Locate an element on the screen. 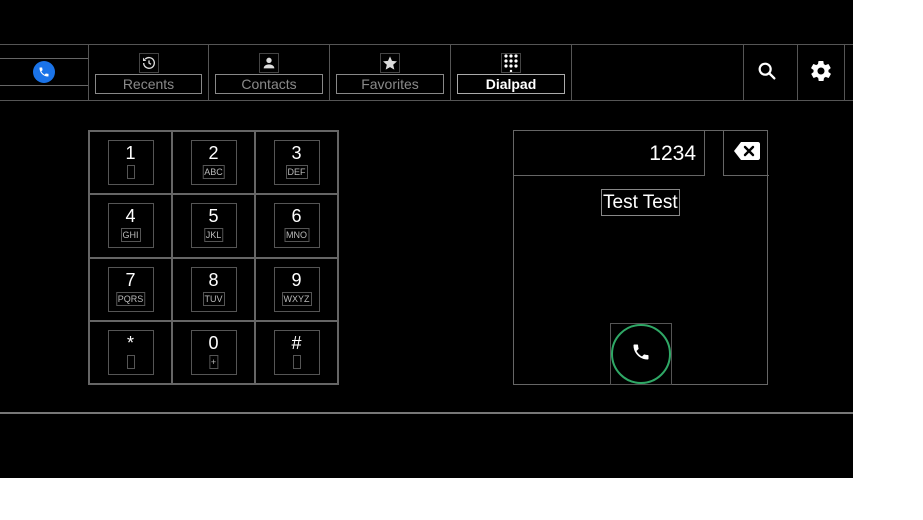  contact-icon is located at coordinates (269, 63).